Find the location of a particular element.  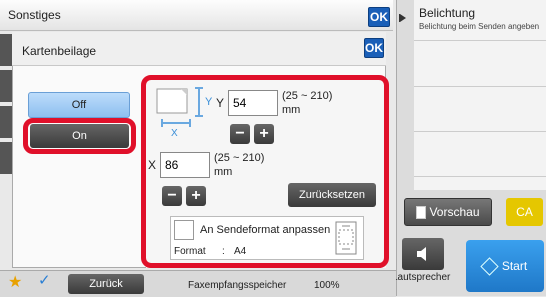

check-icon: ✓ is located at coordinates (44, 280).